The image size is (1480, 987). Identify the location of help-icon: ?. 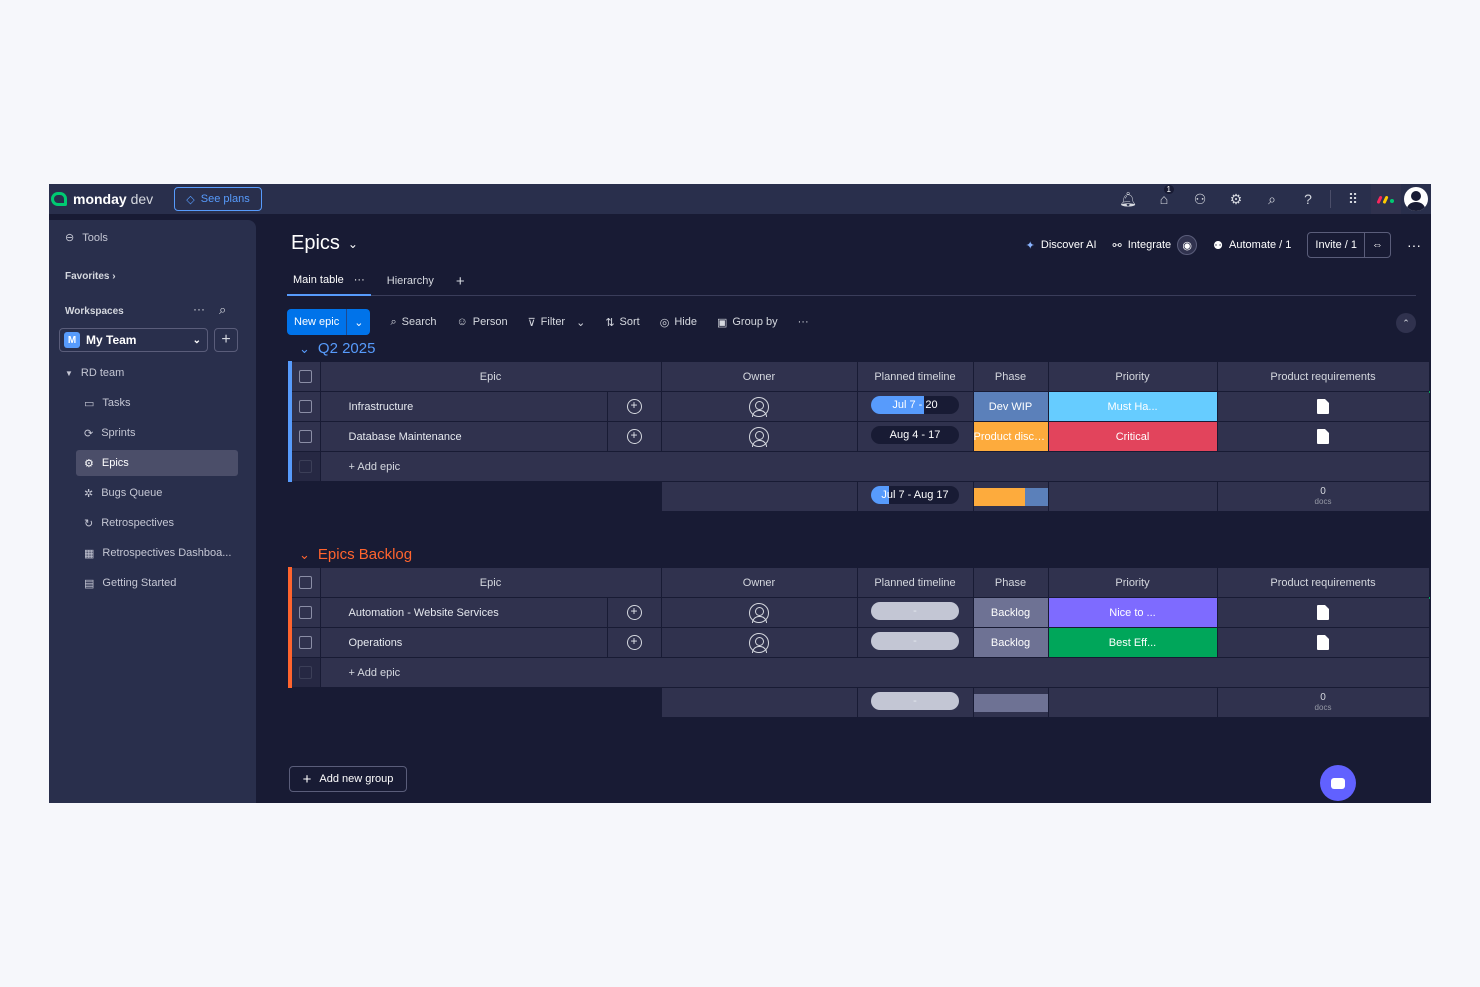
(1308, 199).